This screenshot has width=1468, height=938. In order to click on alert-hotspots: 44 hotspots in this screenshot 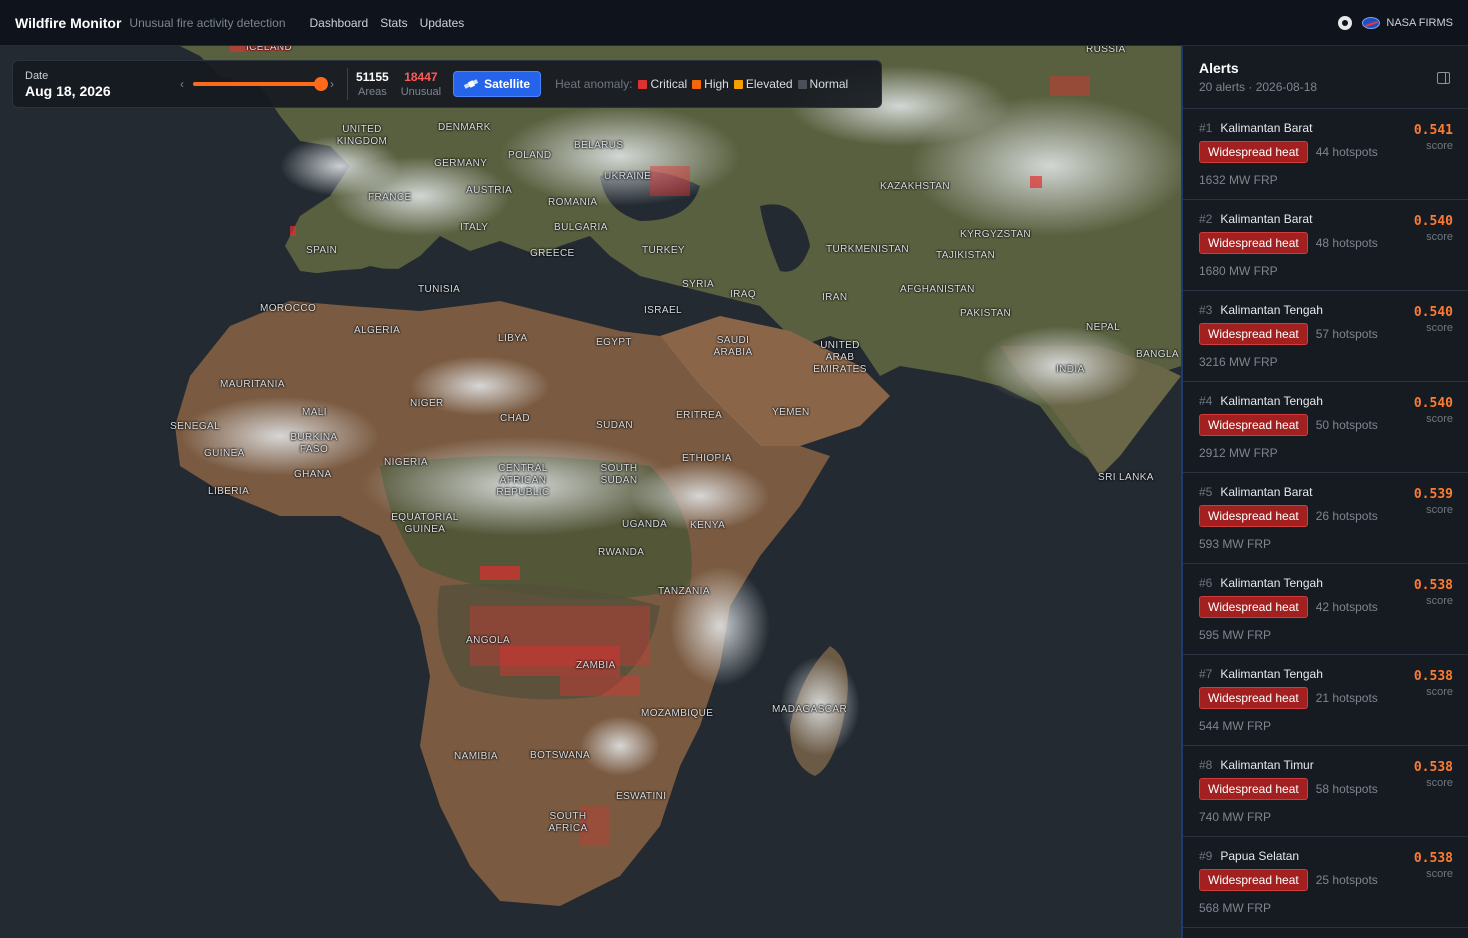, I will do `click(1346, 152)`.